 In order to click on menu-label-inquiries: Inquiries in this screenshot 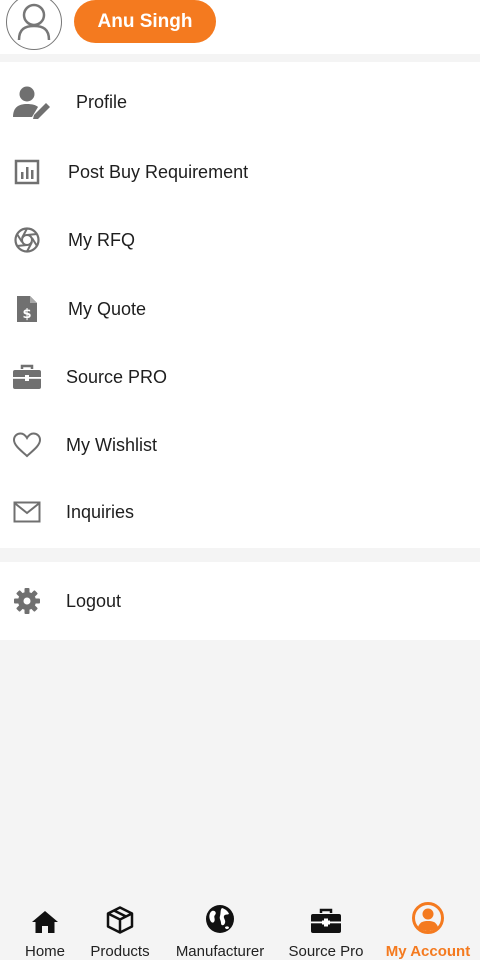, I will do `click(100, 511)`.